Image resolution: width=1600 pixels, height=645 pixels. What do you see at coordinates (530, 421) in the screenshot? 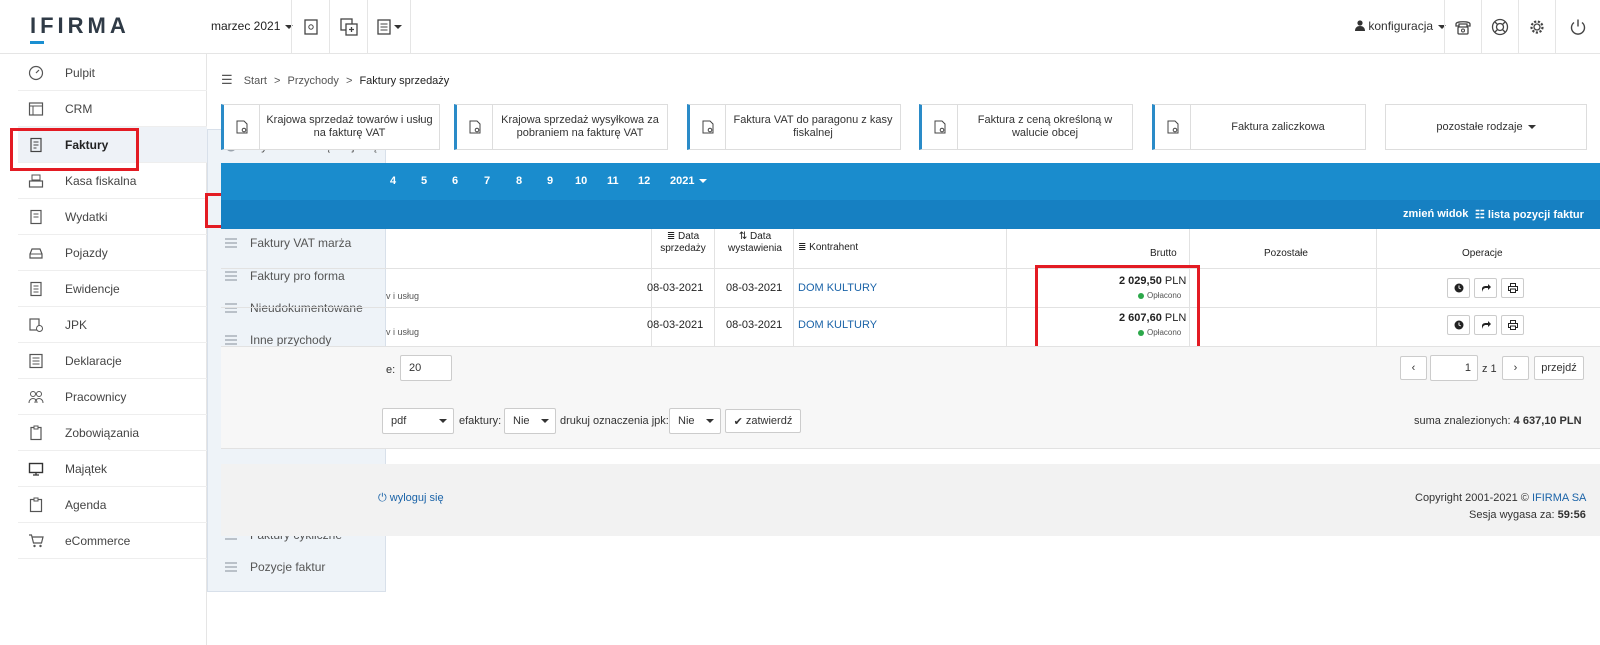
I see `efaktury-select: Nie` at bounding box center [530, 421].